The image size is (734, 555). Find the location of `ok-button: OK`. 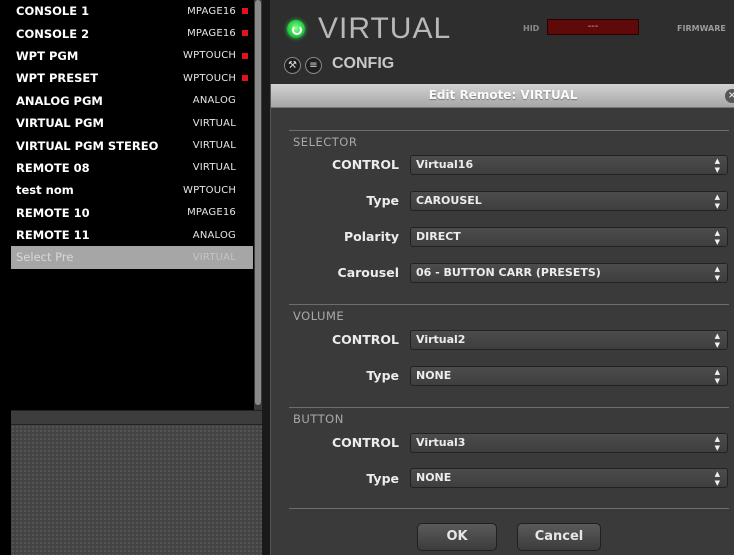

ok-button: OK is located at coordinates (457, 537).